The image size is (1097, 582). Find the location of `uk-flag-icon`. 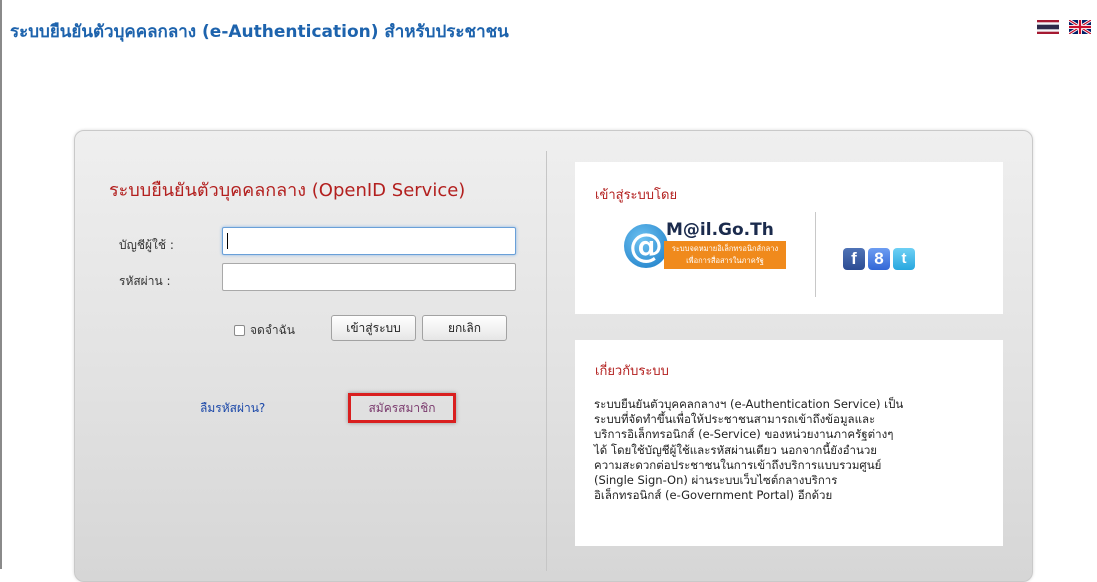

uk-flag-icon is located at coordinates (1080, 27).